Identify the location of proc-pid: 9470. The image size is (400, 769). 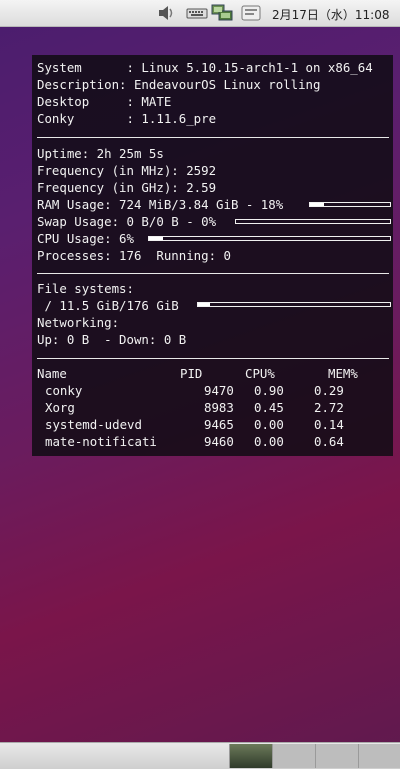
(219, 390).